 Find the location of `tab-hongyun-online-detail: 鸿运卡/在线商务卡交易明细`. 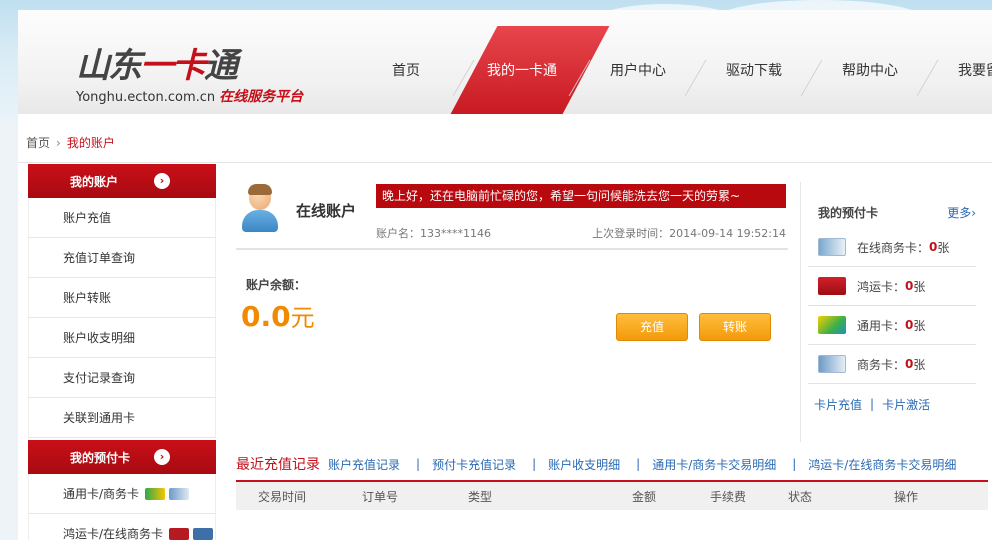

tab-hongyun-online-detail: 鸿运卡/在线商务卡交易明细 is located at coordinates (882, 464).